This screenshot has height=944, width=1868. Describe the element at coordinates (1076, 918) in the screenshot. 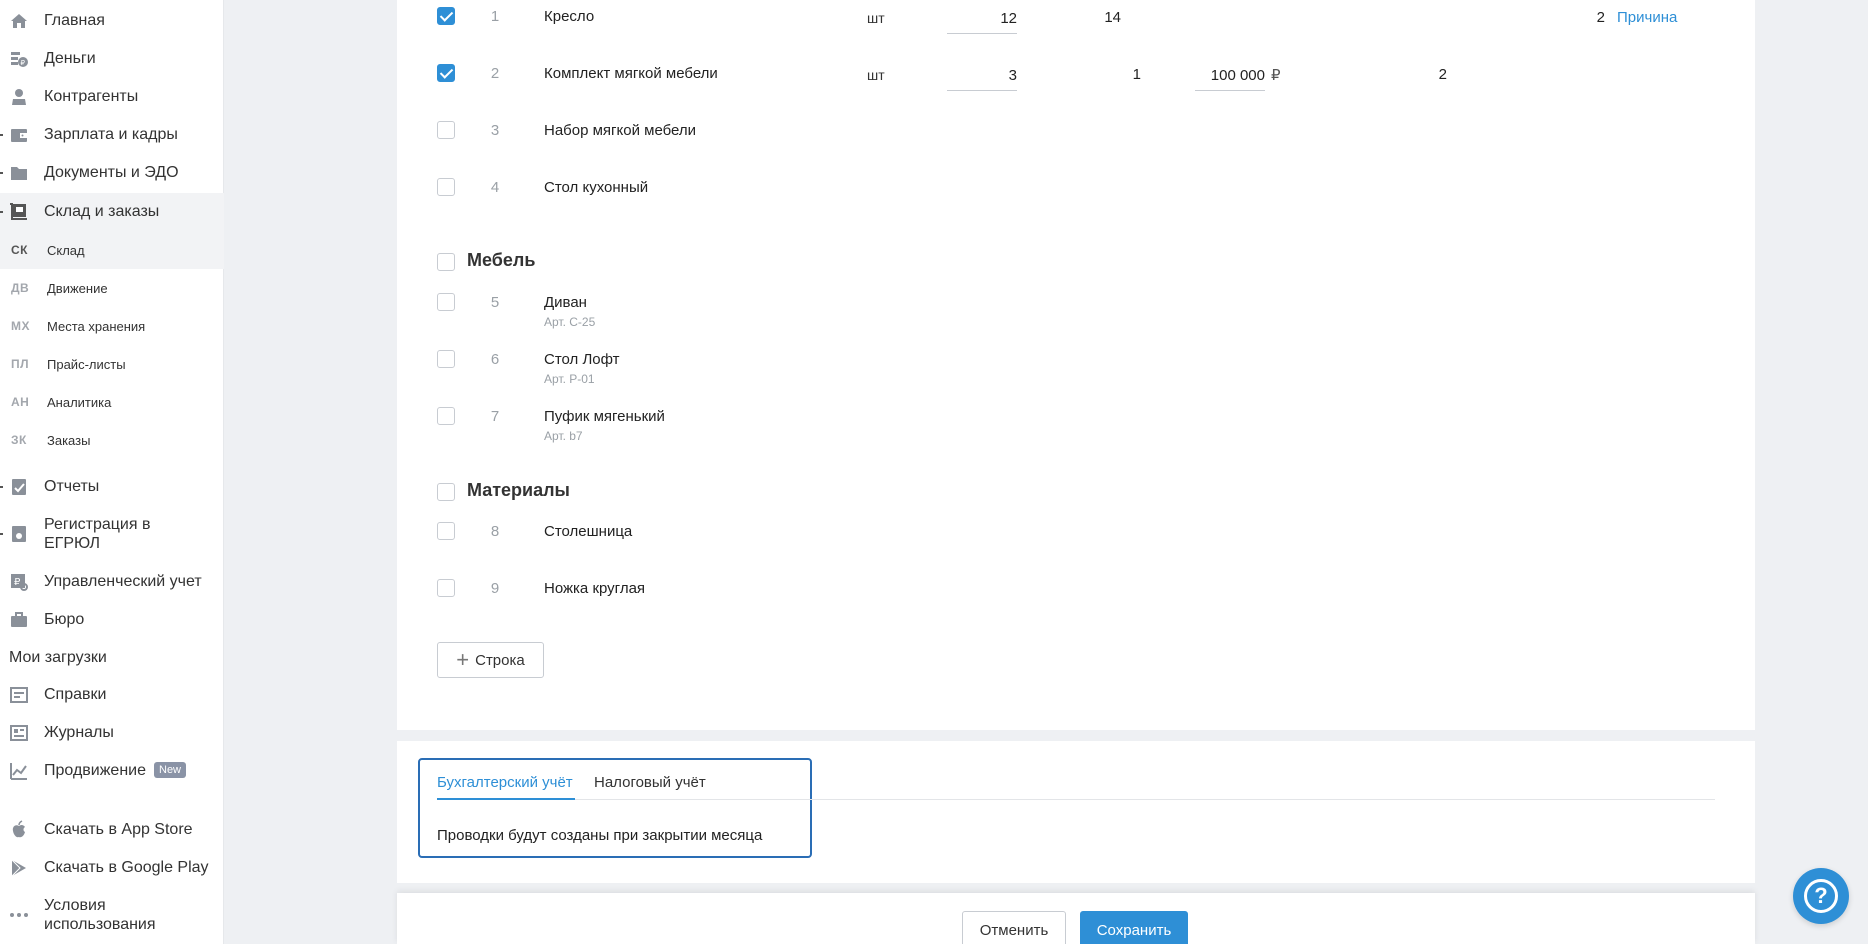

I see `action-footer: Отменить Сохранить` at that location.